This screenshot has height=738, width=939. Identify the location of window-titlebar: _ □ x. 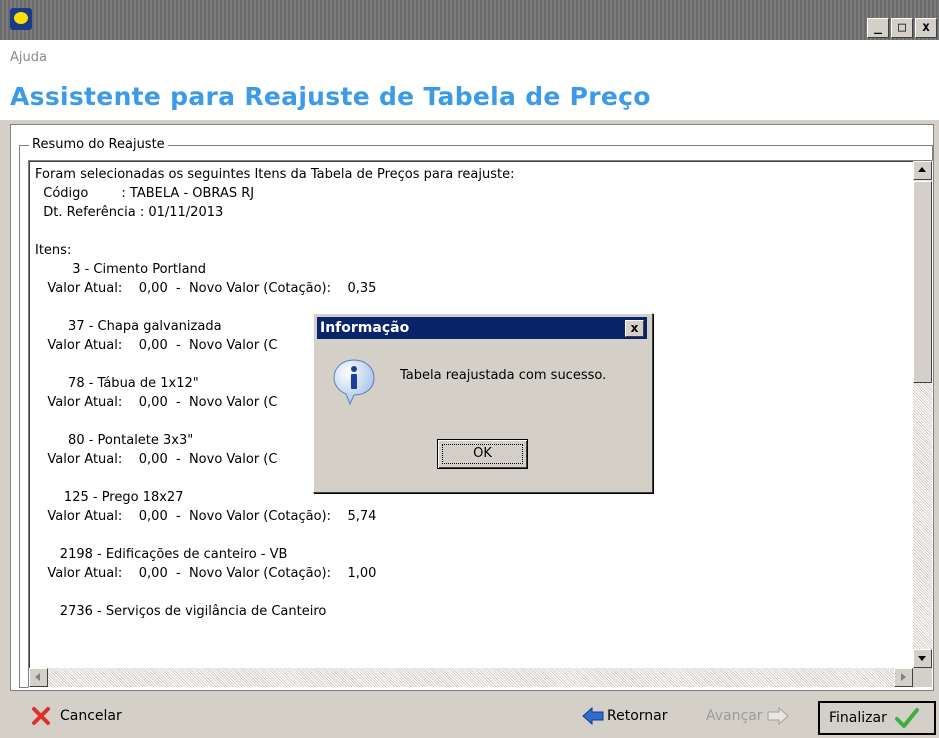
(469, 20).